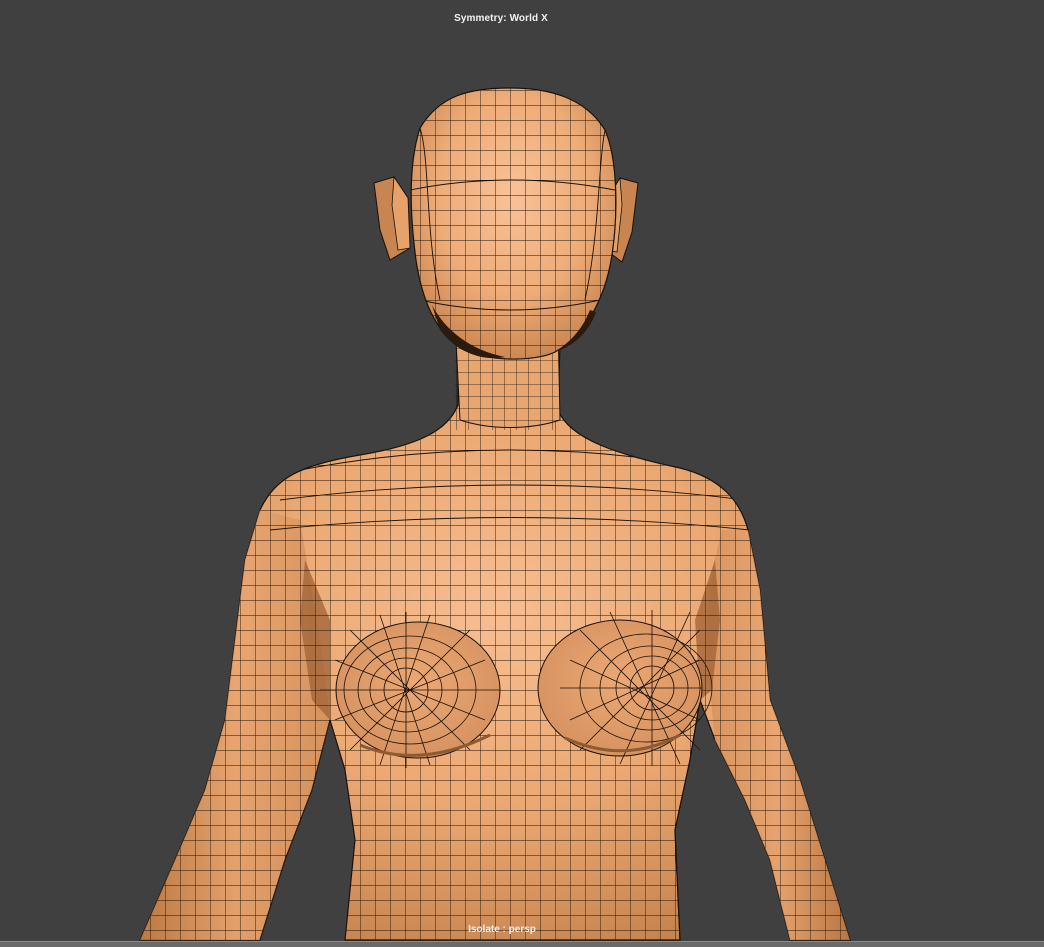 The width and height of the screenshot is (1044, 947). Describe the element at coordinates (513, 223) in the screenshot. I see `head` at that location.